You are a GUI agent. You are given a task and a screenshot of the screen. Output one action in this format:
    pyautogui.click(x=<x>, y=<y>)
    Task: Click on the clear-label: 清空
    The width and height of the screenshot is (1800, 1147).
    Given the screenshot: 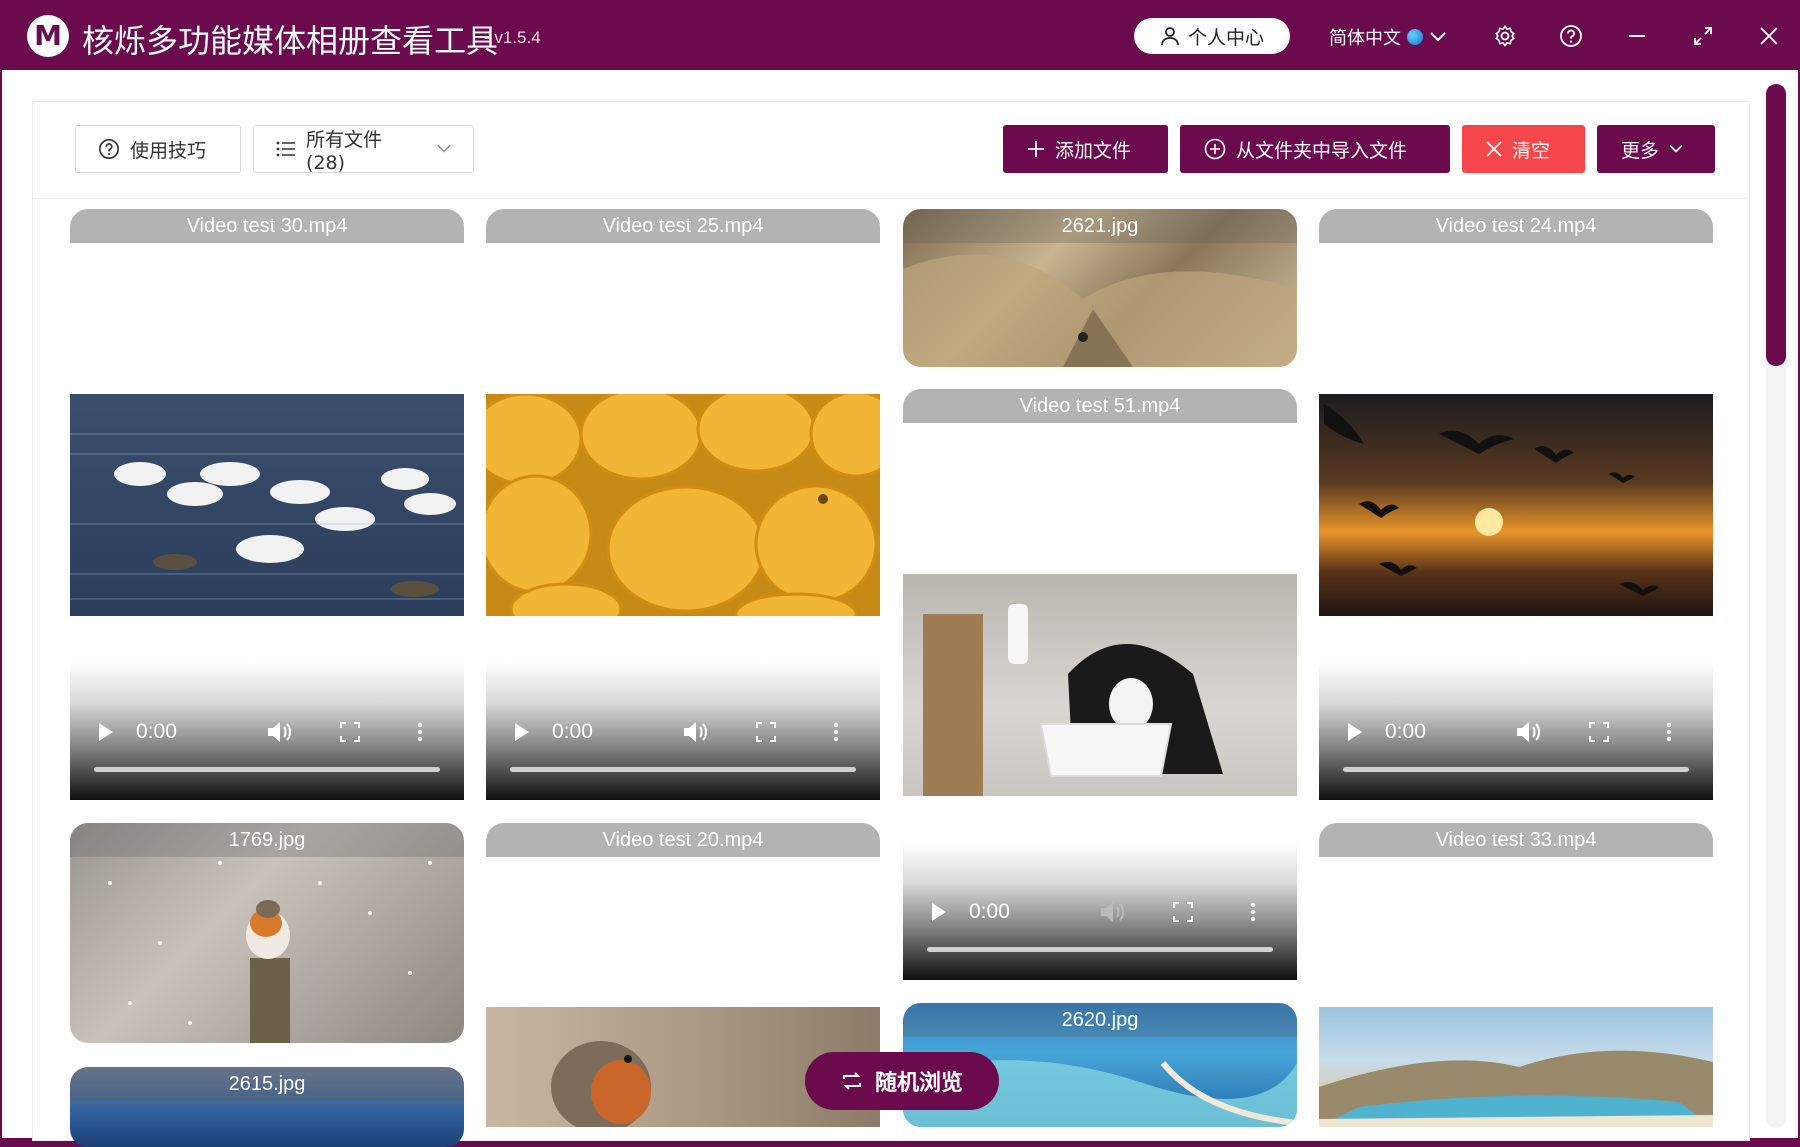 What is the action you would take?
    pyautogui.click(x=1531, y=150)
    